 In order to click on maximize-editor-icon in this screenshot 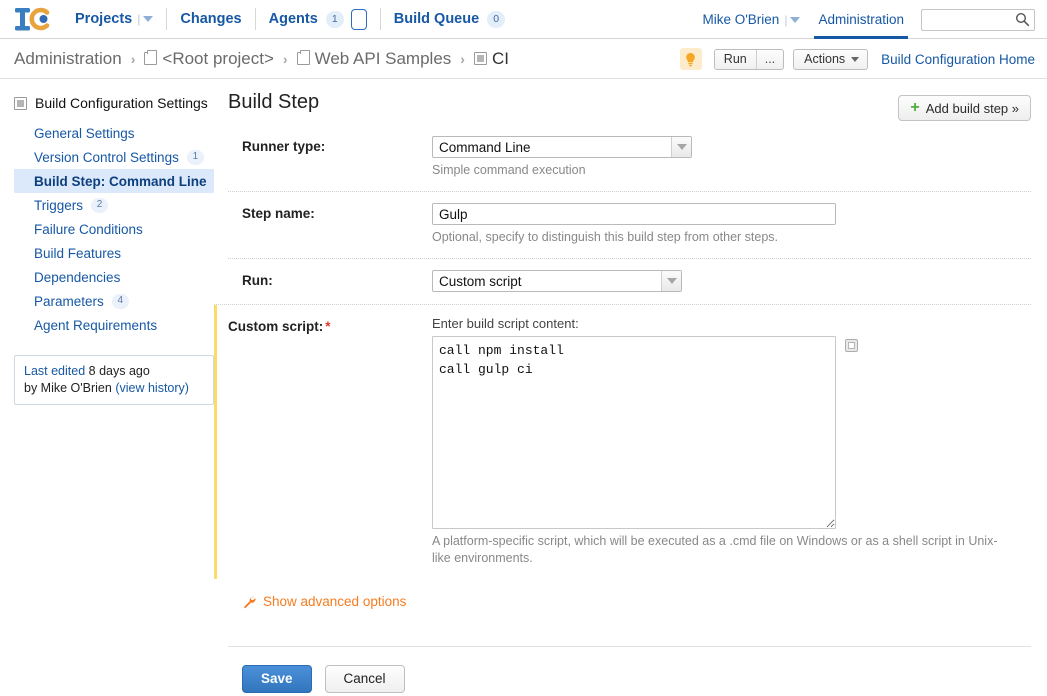, I will do `click(851, 345)`.